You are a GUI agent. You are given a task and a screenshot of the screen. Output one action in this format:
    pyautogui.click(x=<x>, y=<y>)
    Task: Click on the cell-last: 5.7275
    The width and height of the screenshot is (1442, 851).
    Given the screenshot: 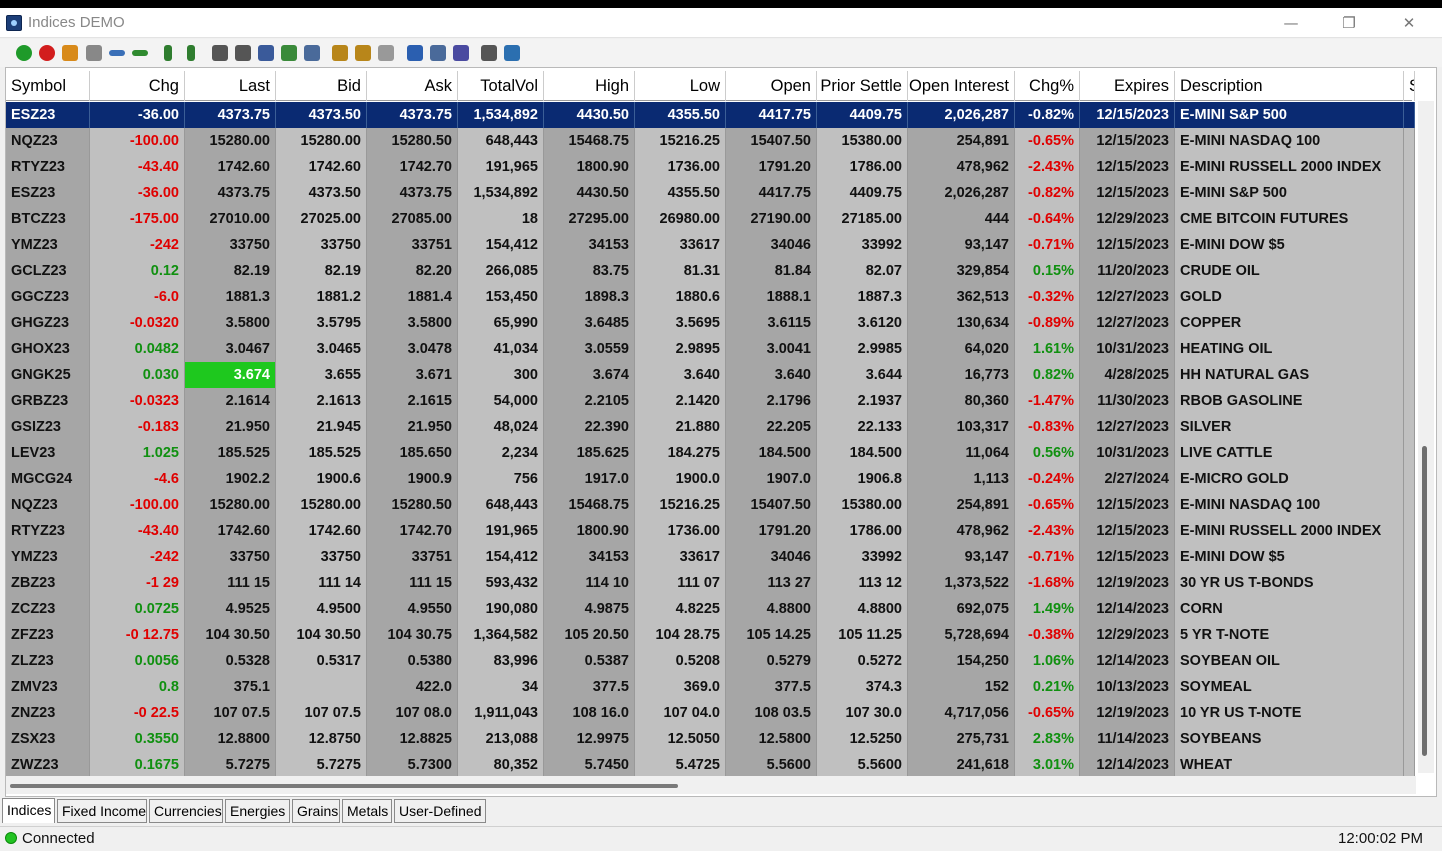 What is the action you would take?
    pyautogui.click(x=230, y=765)
    